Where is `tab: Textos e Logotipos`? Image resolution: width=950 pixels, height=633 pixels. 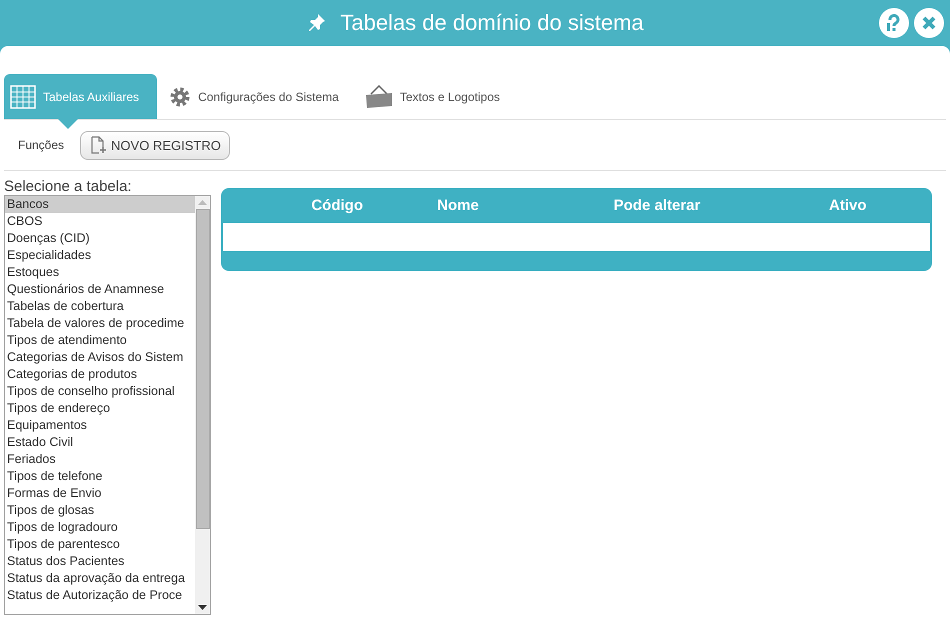 tab: Textos e Logotipos is located at coordinates (436, 96).